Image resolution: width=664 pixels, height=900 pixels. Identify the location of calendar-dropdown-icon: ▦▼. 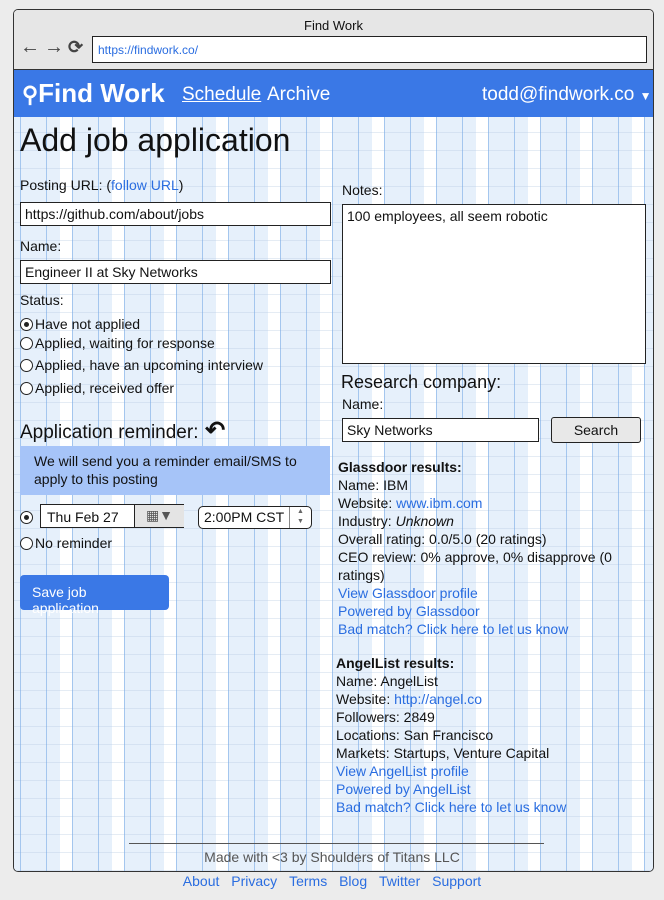
(159, 516).